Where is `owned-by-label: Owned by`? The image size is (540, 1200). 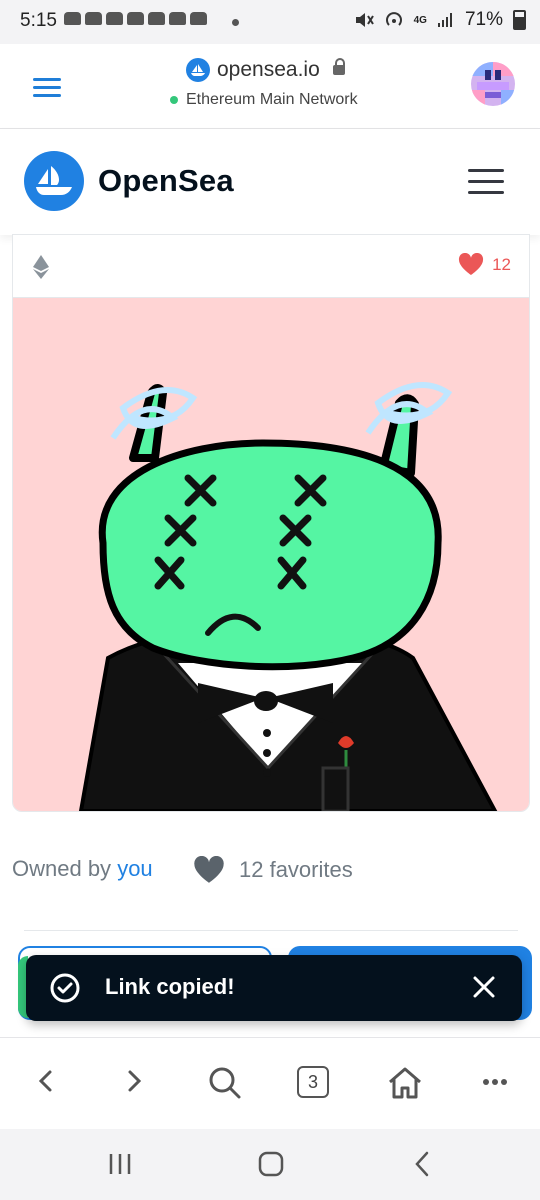
owned-by-label: Owned by is located at coordinates (62, 868).